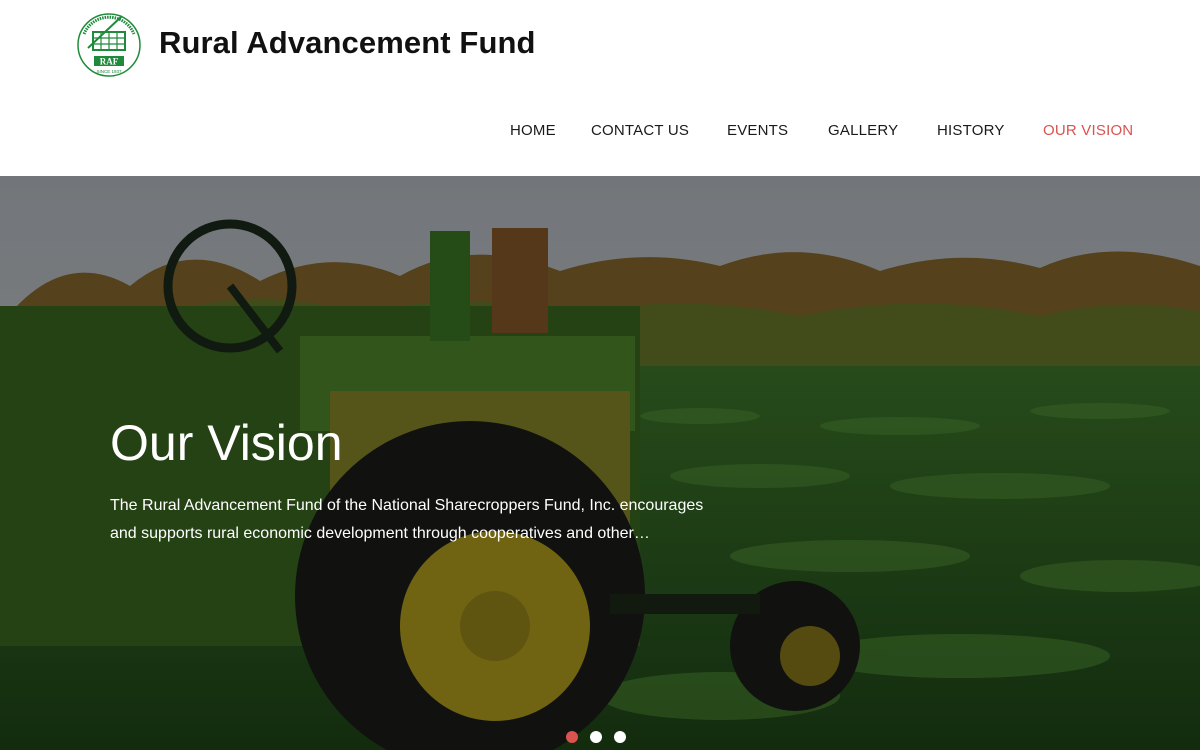  I want to click on logo-since: SINCE 1937, so click(109, 71).